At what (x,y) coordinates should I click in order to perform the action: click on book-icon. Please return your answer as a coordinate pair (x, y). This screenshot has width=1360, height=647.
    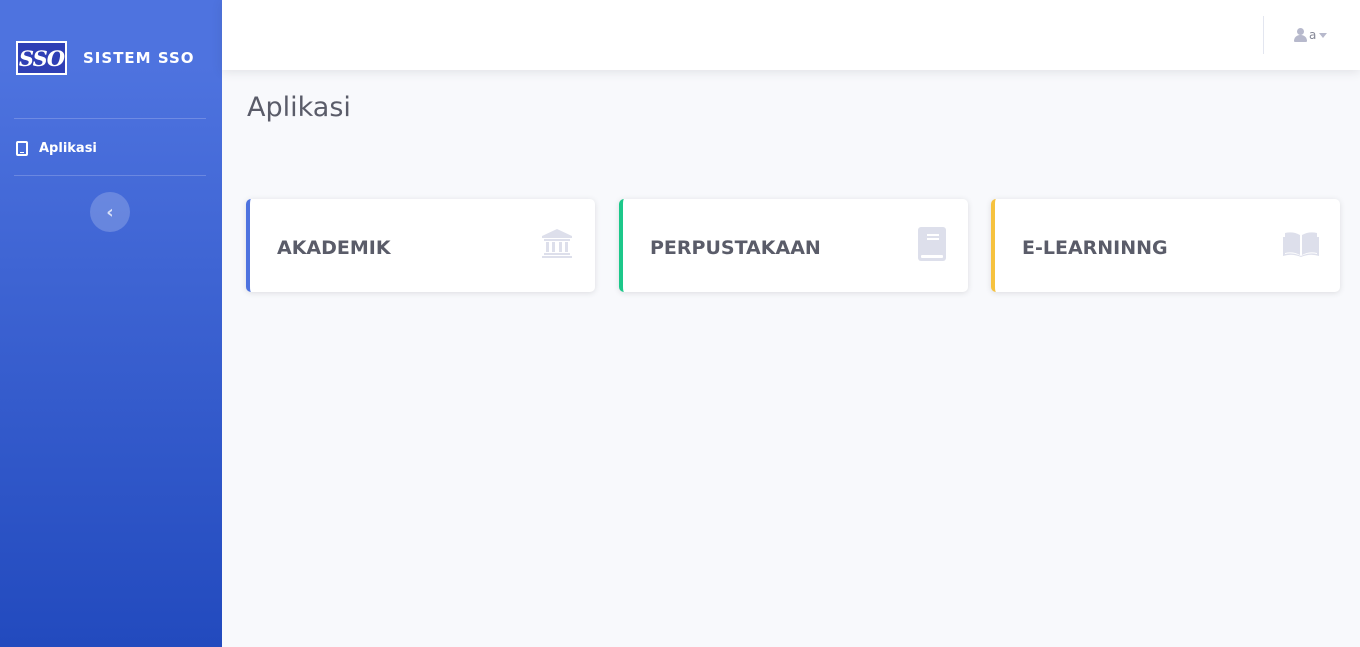
    Looking at the image, I should click on (932, 246).